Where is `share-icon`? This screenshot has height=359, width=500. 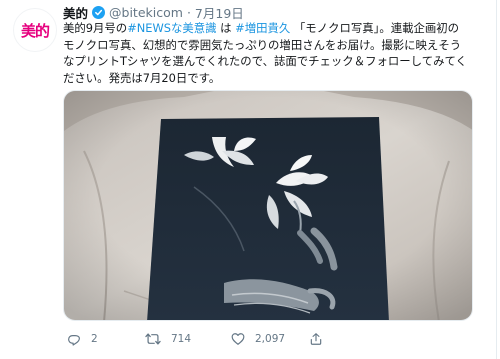 share-icon is located at coordinates (316, 339).